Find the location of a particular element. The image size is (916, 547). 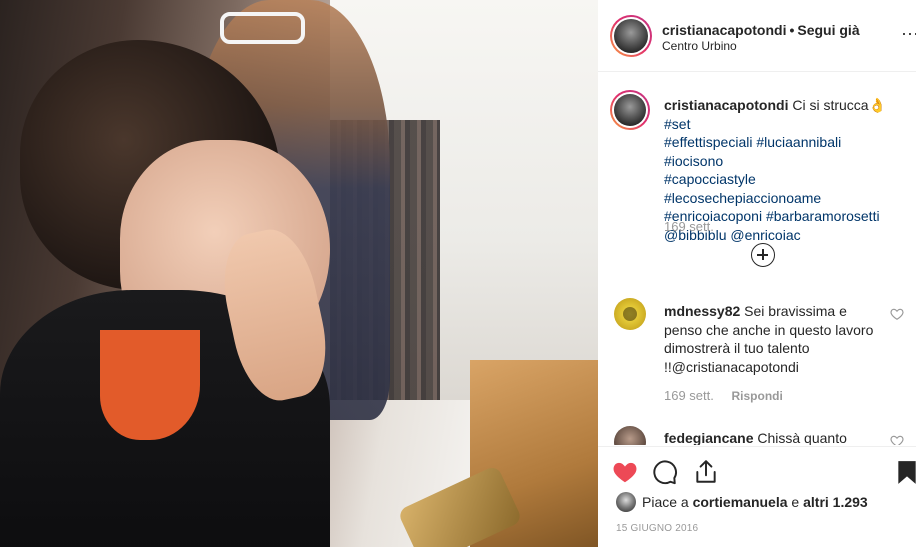

liker-avatar is located at coordinates (626, 502).